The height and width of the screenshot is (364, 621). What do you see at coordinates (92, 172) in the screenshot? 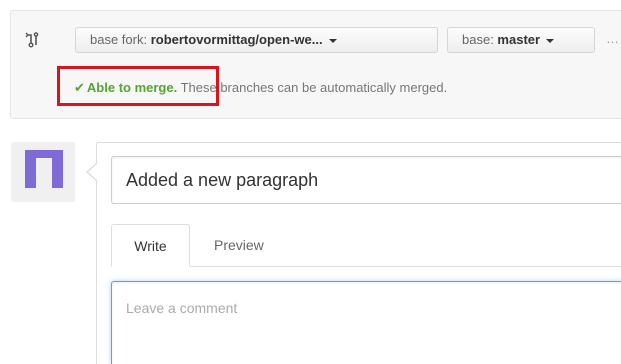
I see `form-pointer-arrow-inner` at bounding box center [92, 172].